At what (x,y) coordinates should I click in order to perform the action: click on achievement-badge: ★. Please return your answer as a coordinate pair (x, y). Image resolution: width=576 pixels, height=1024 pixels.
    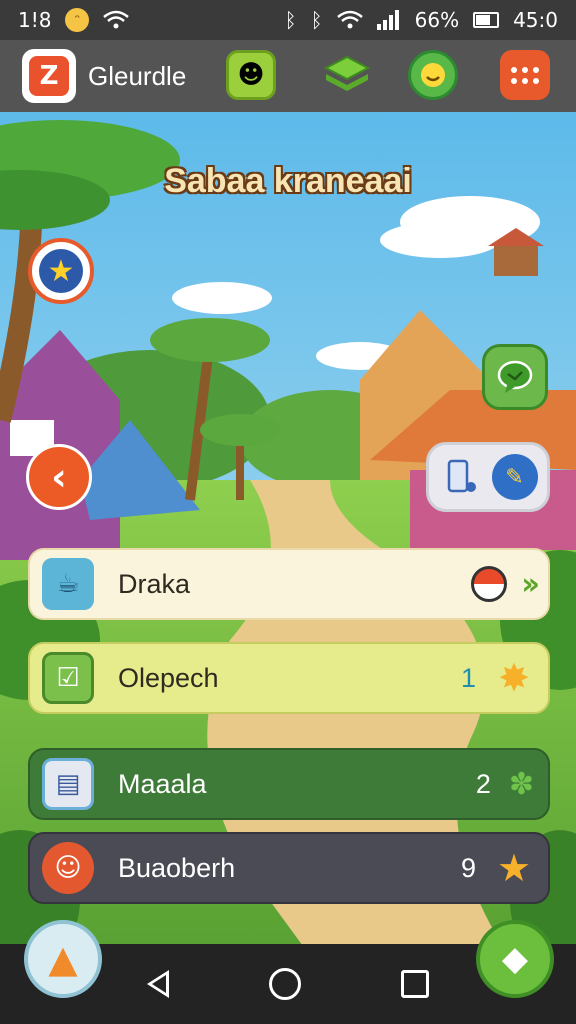
    Looking at the image, I should click on (61, 271).